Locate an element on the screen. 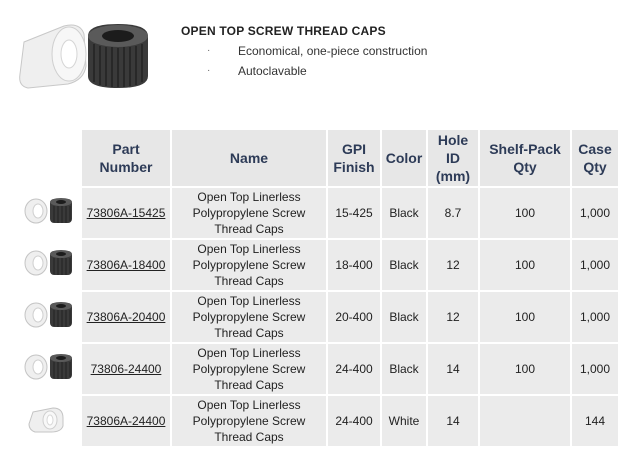 This screenshot has width=622, height=449. part-number-cell: 73806A-15425 is located at coordinates (126, 213).